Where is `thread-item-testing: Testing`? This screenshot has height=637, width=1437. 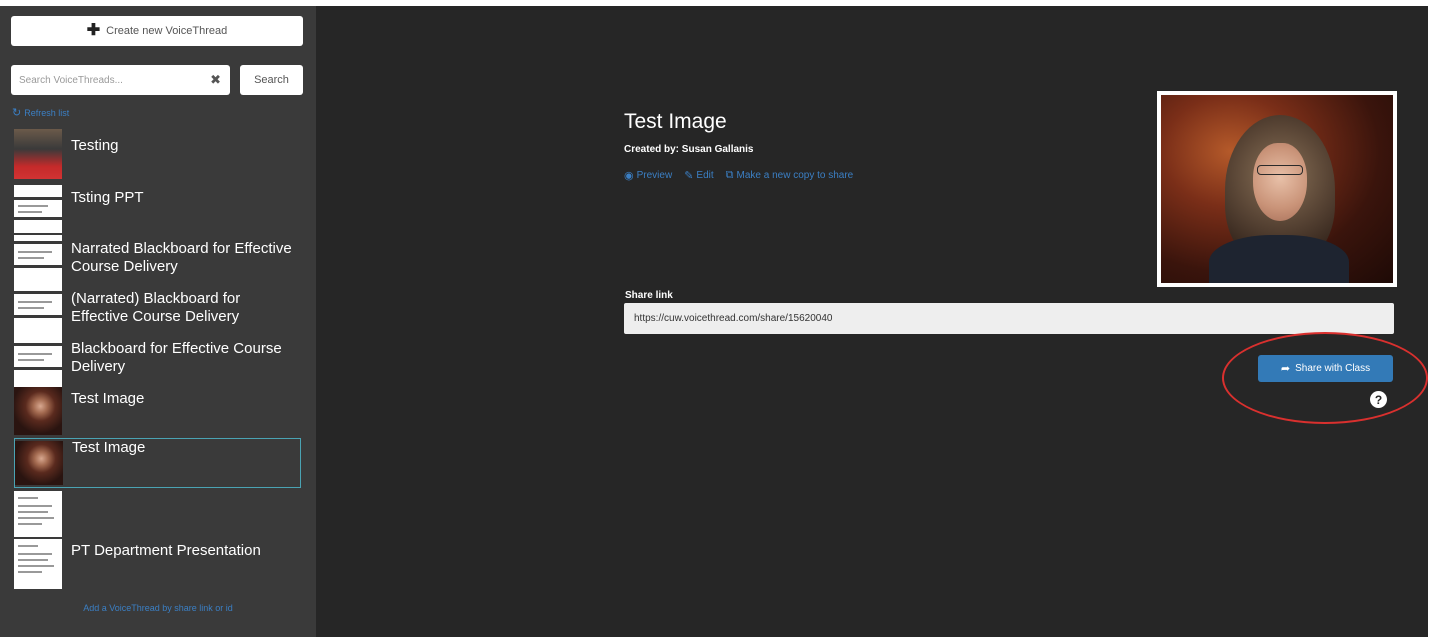
thread-item-testing: Testing is located at coordinates (157, 153).